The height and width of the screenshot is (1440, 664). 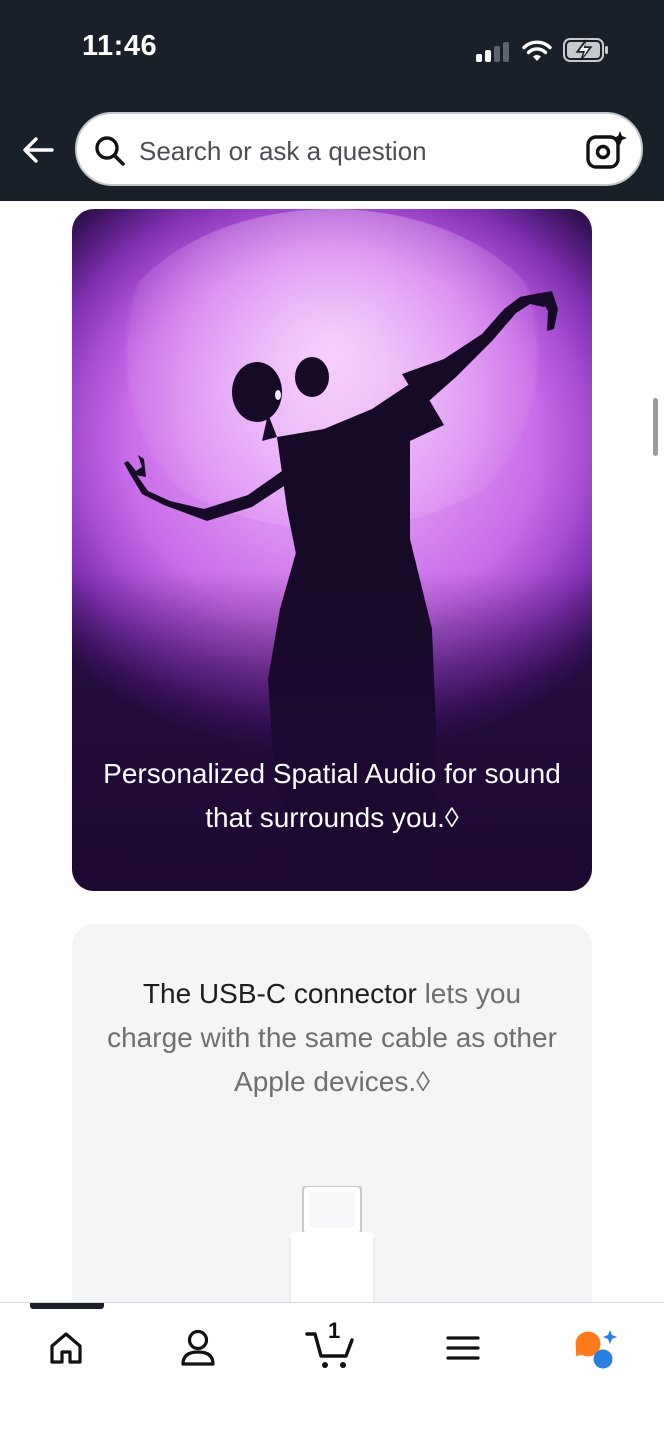 What do you see at coordinates (655, 427) in the screenshot?
I see `scrollbar` at bounding box center [655, 427].